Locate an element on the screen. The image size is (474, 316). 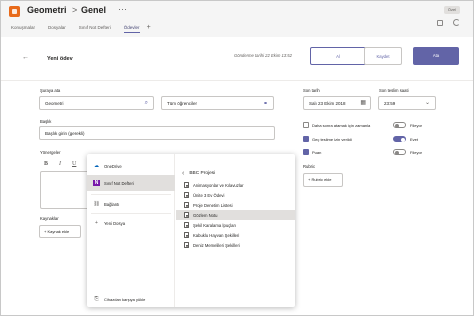
tab-files: Dosyalar is located at coordinates (57, 29).